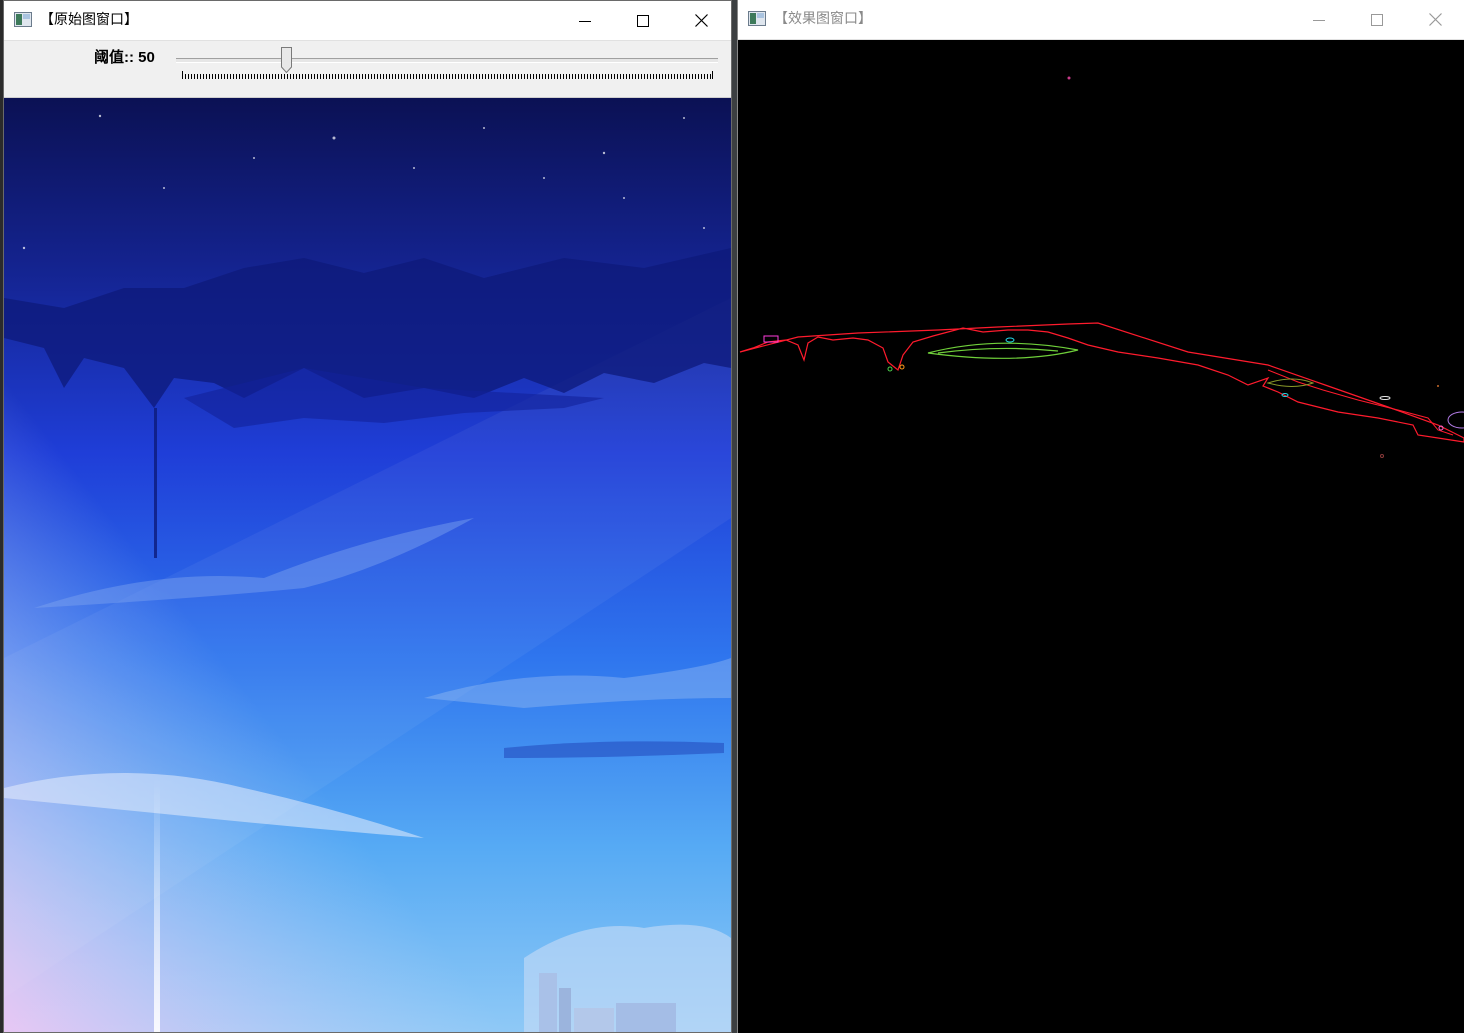 The width and height of the screenshot is (1464, 1033). What do you see at coordinates (89, 20) in the screenshot?
I see `window-title: 【原始图窗口】` at bounding box center [89, 20].